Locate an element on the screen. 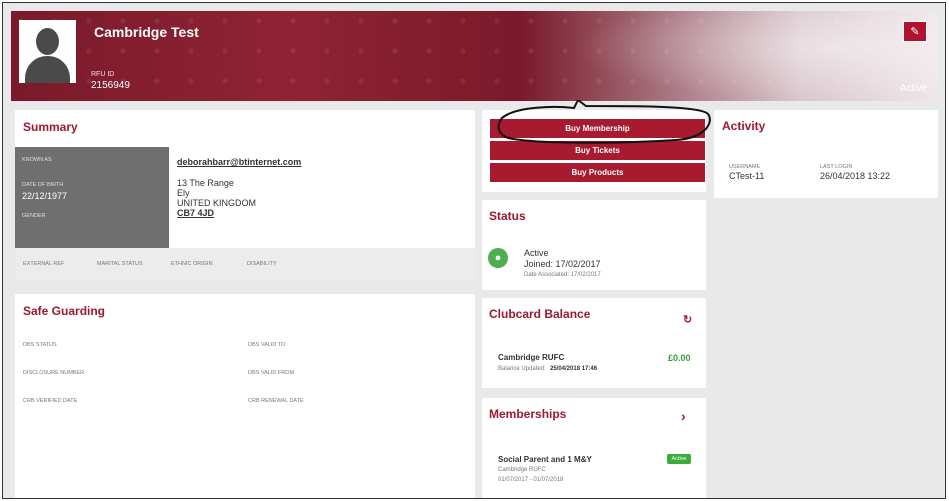 Image resolution: width=949 pixels, height=501 pixels. clubcard-updated: 25/04/2018 17:46 is located at coordinates (574, 369).